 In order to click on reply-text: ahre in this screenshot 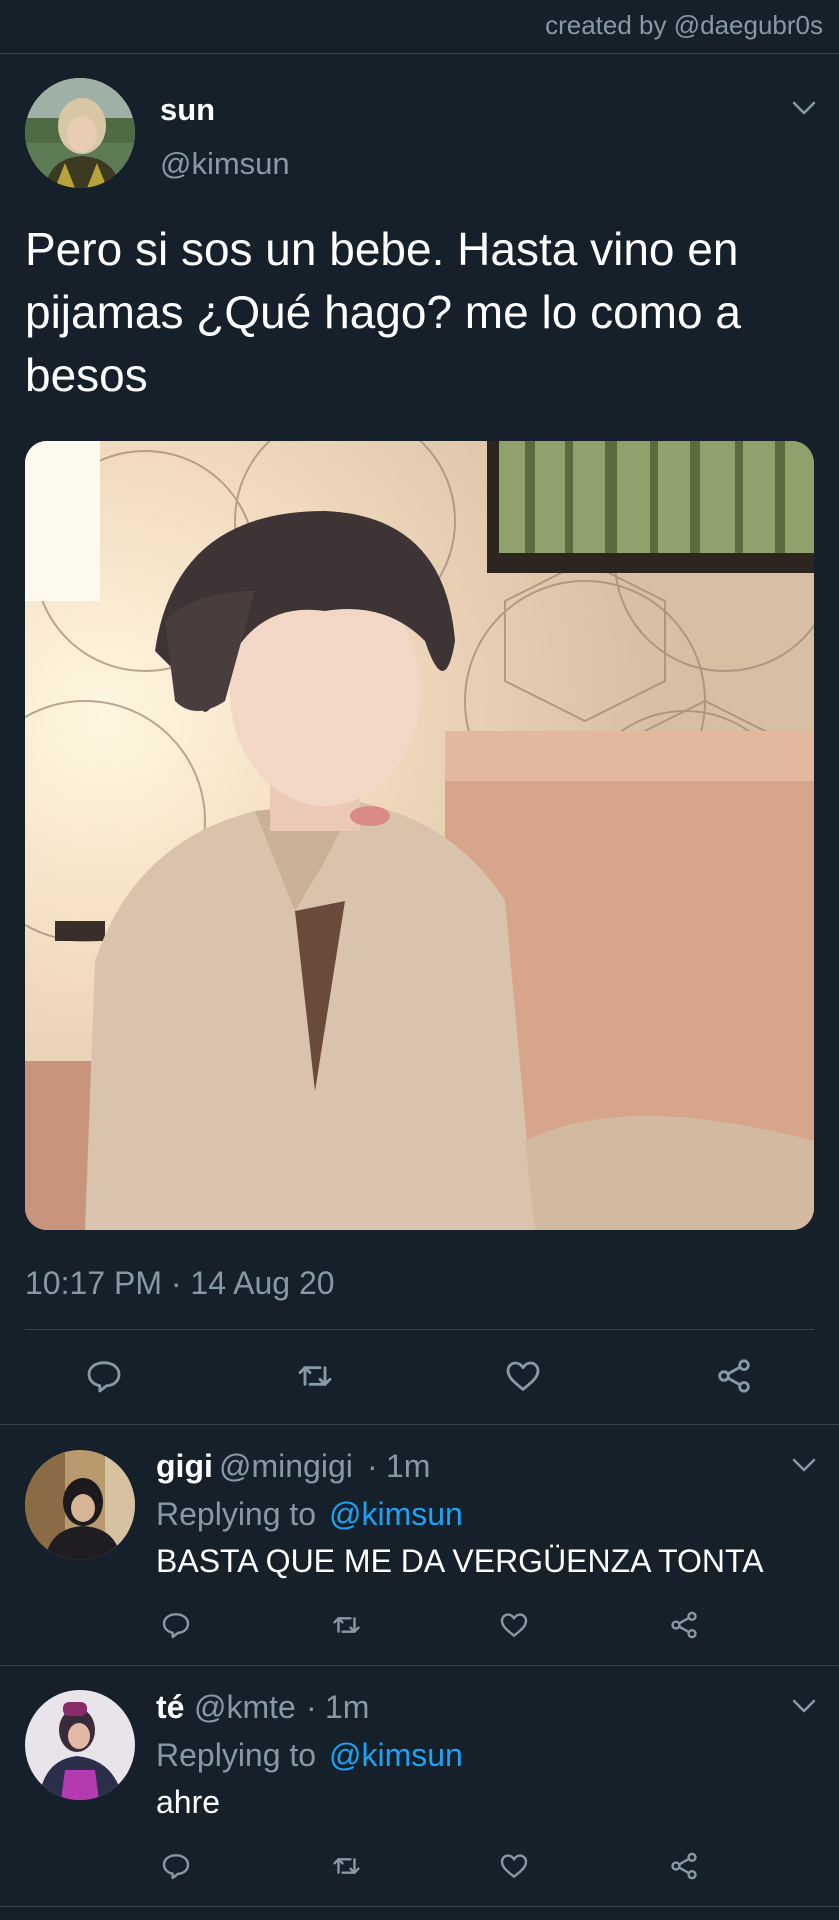, I will do `click(188, 1802)`.